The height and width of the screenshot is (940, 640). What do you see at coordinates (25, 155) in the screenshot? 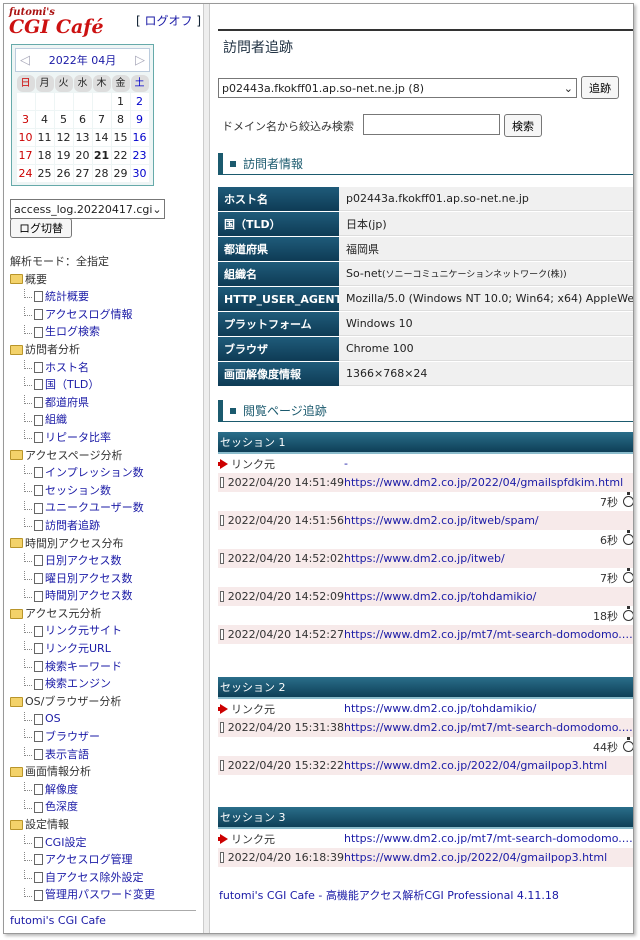
I see `calendar-day: 17` at bounding box center [25, 155].